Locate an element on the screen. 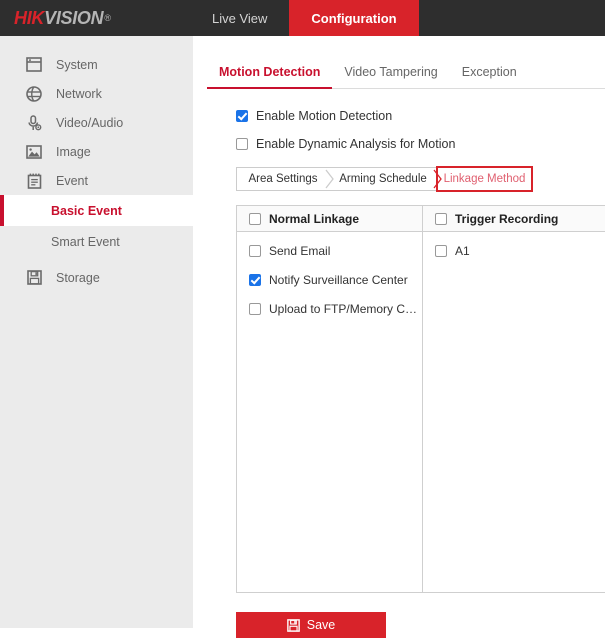 Image resolution: width=605 pixels, height=638 pixels. save-button-label: Save is located at coordinates (321, 625).